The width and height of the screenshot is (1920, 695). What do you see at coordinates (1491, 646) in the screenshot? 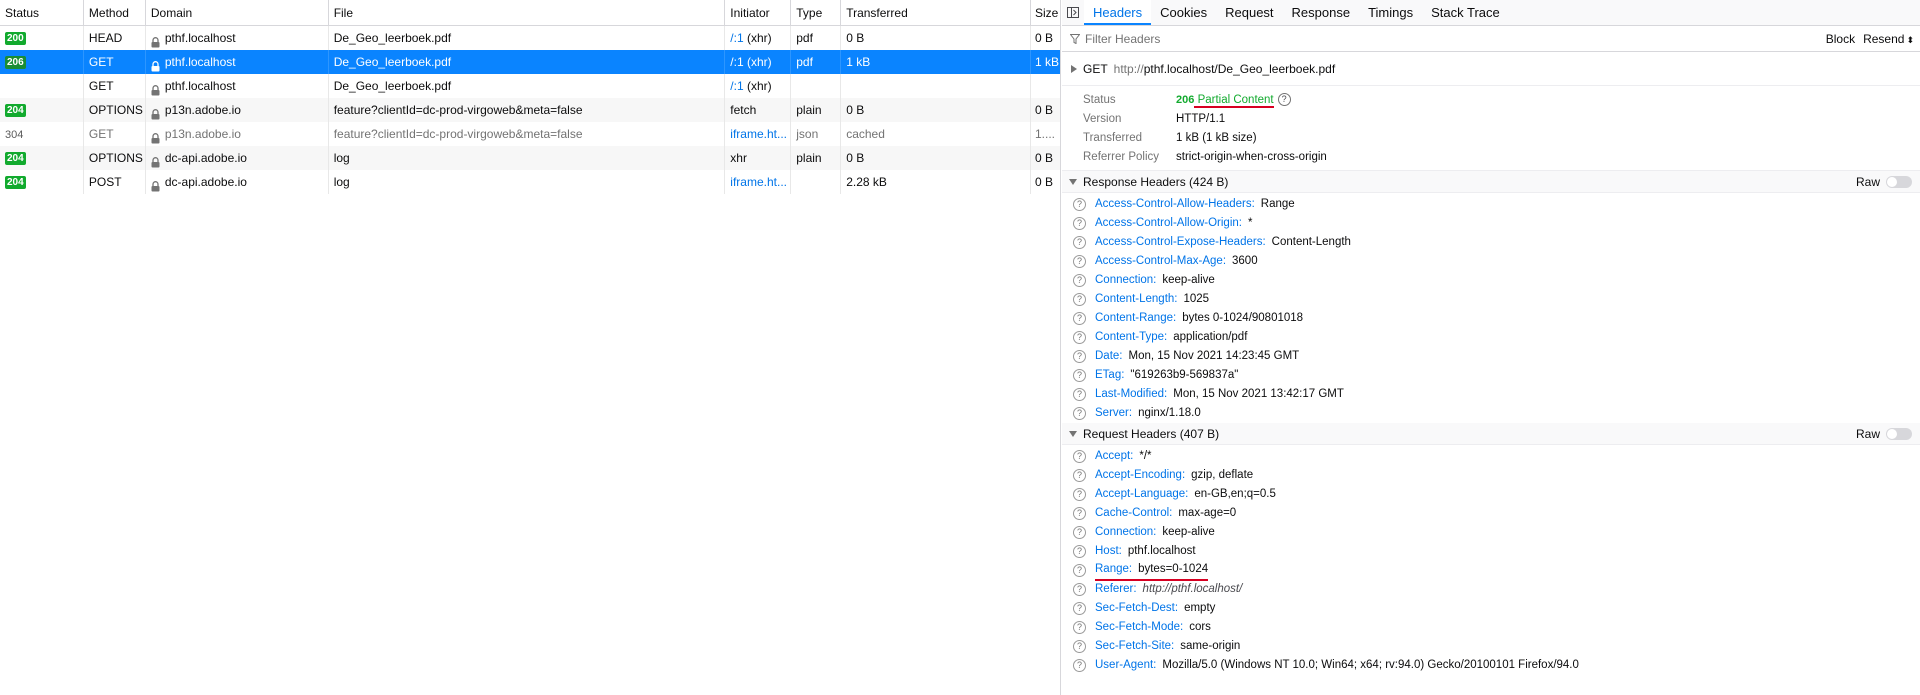
I see `header-row: ? Sec-Fetch-Site: same-origin` at bounding box center [1491, 646].